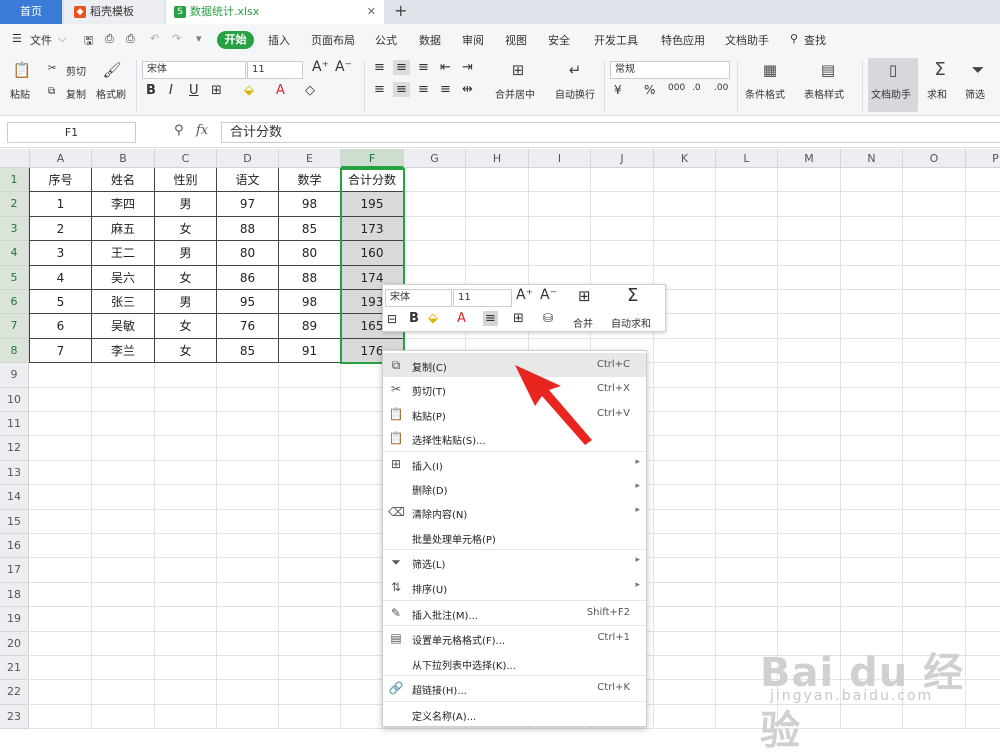  I want to click on menu-doc-assistant: 文档助手, so click(747, 40).